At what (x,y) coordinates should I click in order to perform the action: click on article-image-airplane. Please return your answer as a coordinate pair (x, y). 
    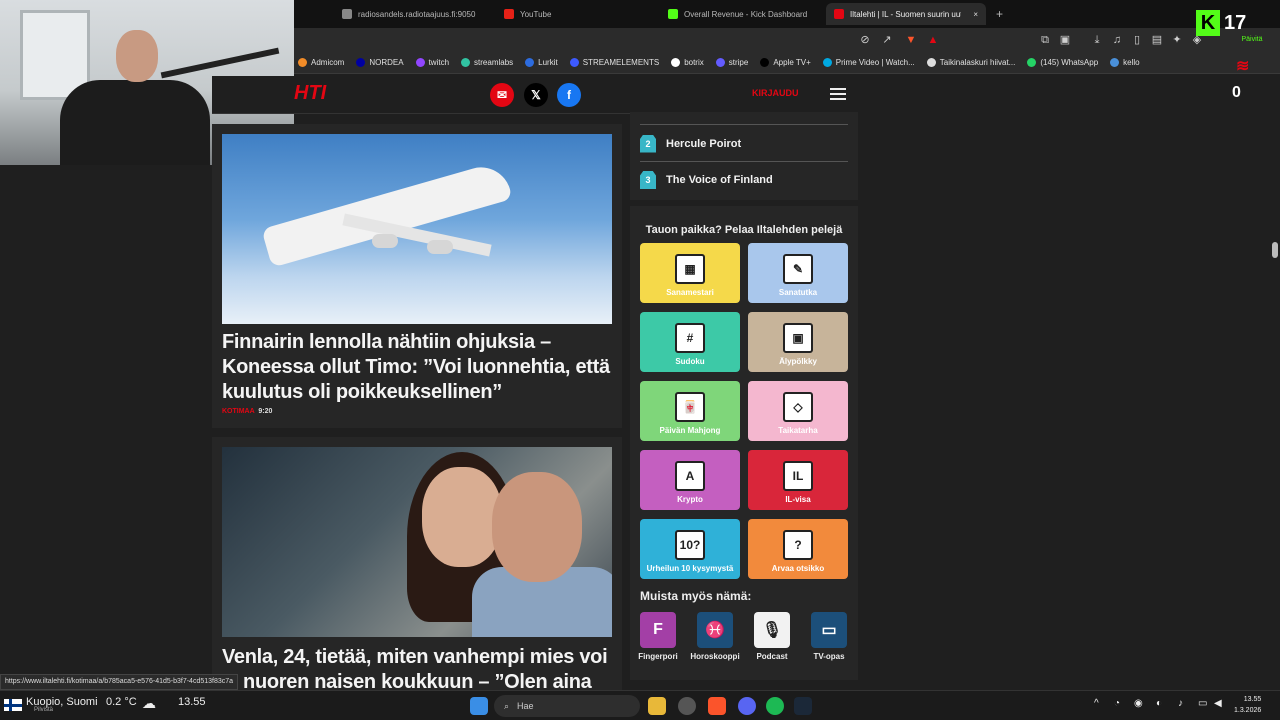
    Looking at the image, I should click on (417, 229).